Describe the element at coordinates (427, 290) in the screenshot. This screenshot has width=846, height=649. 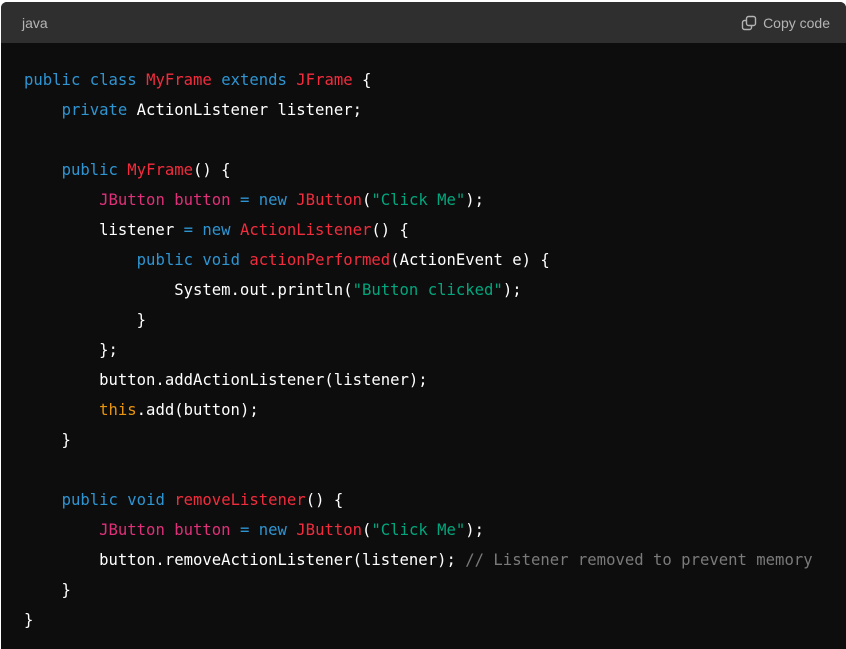
I see `code-token: "Button clicked"` at that location.